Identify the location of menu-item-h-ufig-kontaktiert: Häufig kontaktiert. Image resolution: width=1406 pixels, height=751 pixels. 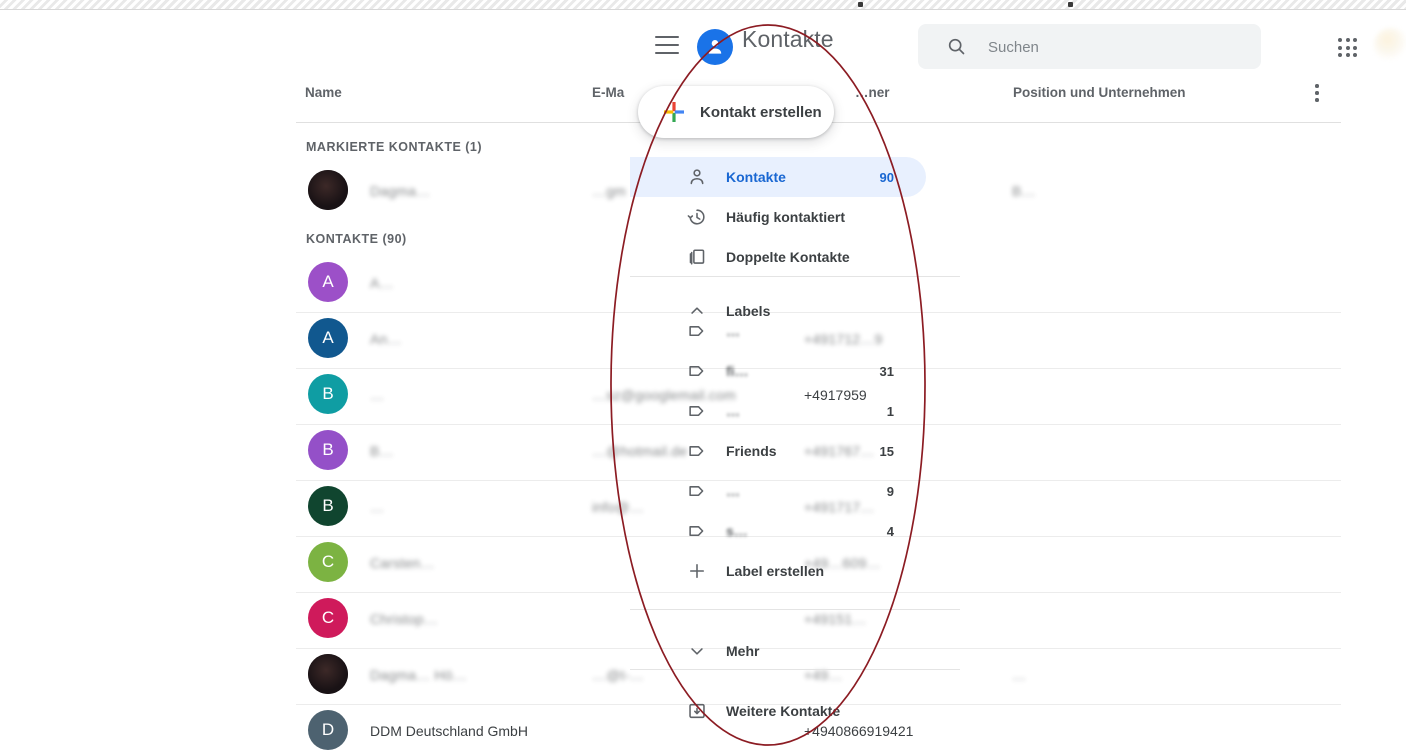
(778, 217).